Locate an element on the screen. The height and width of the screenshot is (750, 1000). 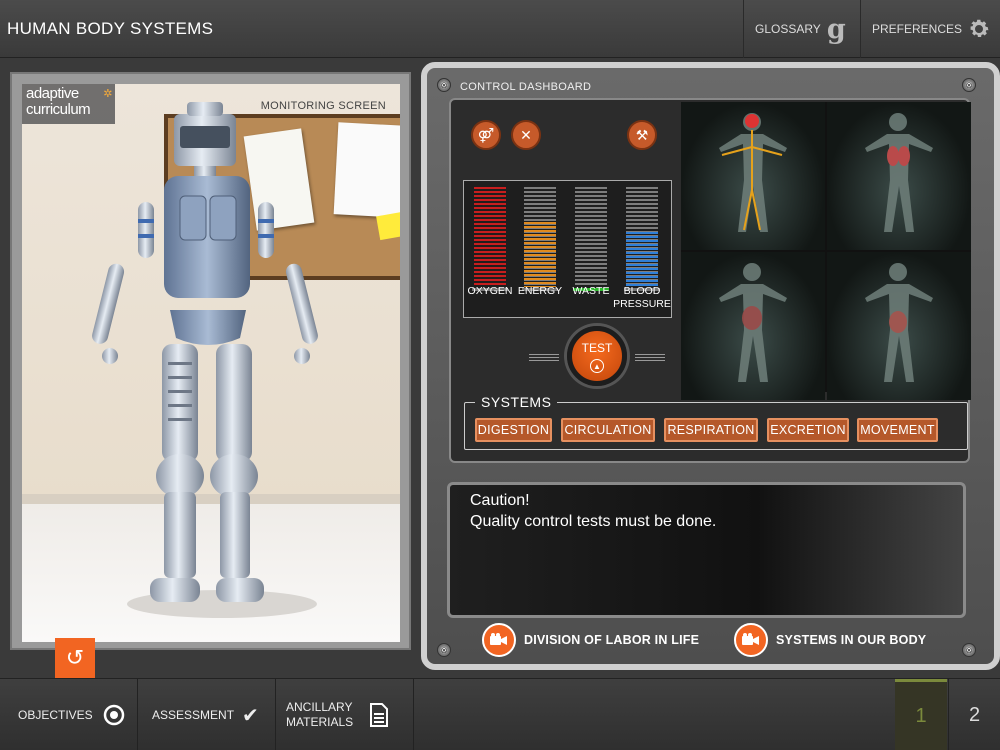
video-division-of-labor: DIVISION OF LABOR IN LIFE is located at coordinates (590, 640).